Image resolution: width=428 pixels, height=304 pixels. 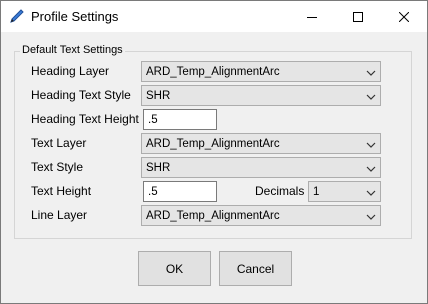 I want to click on cancel-button-label: Cancel, so click(x=255, y=268).